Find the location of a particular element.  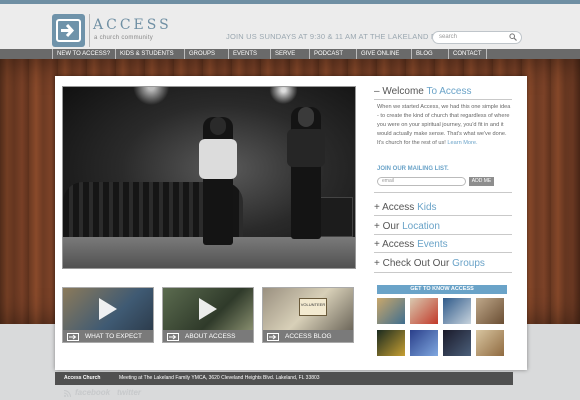

accordion-accent: Groups is located at coordinates (468, 263).